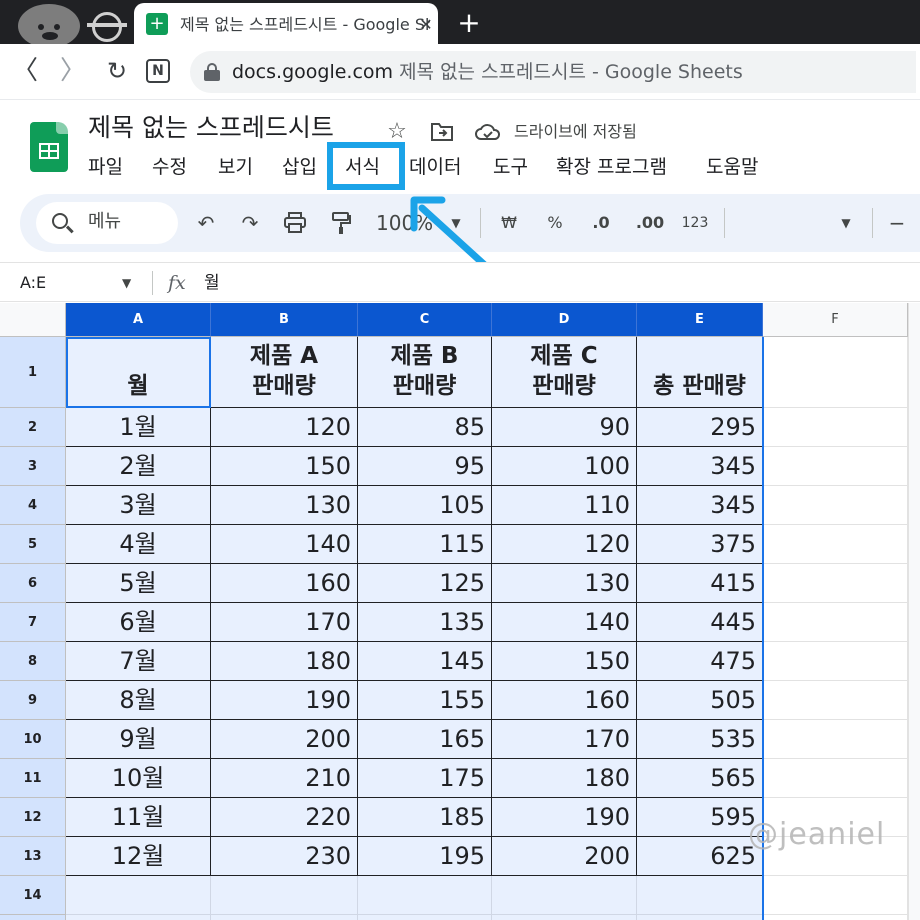 The height and width of the screenshot is (920, 920). I want to click on cell-d11: 180, so click(564, 778).